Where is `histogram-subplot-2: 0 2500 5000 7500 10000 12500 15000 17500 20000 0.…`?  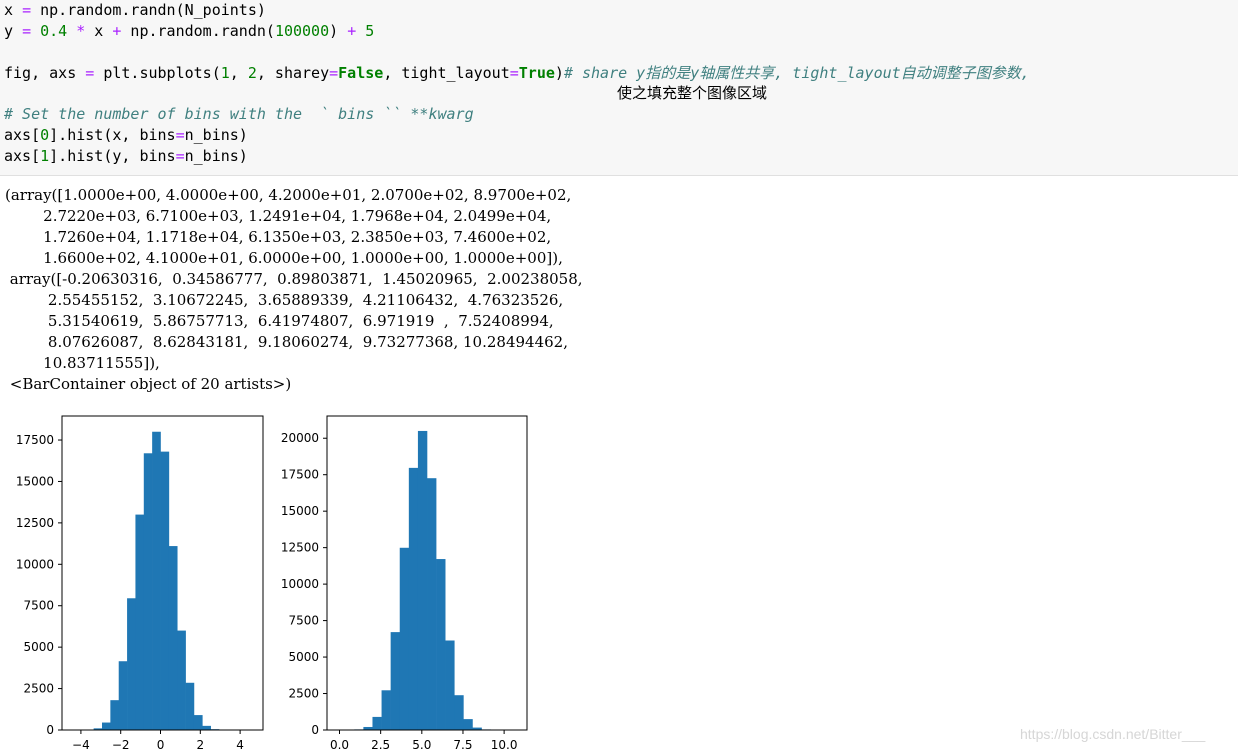 histogram-subplot-2: 0 2500 5000 7500 10000 12500 15000 17500 20000 0.… is located at coordinates (404, 583).